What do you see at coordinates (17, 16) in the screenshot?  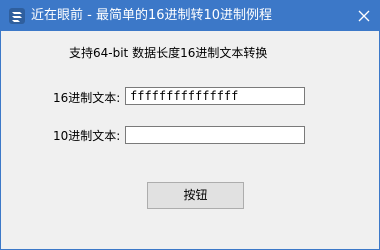 I see `app-icon` at bounding box center [17, 16].